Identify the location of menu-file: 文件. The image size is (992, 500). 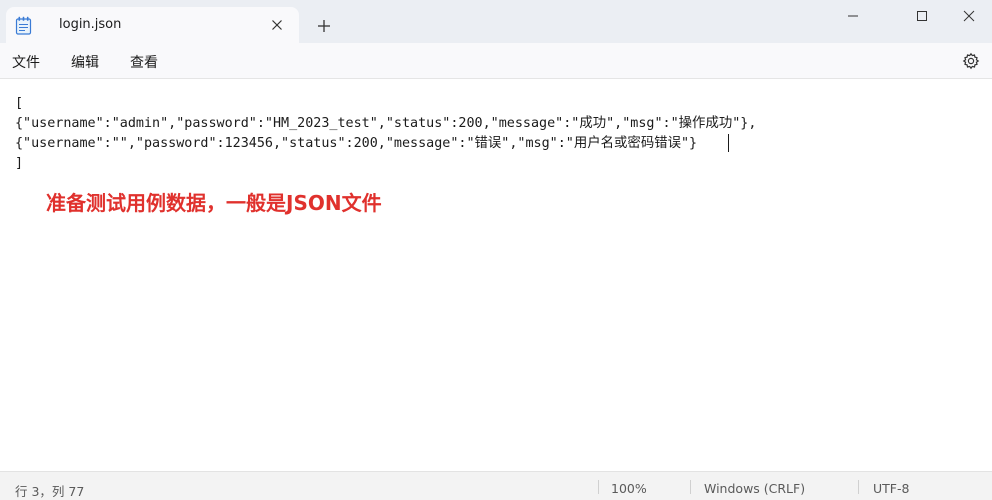
(26, 62).